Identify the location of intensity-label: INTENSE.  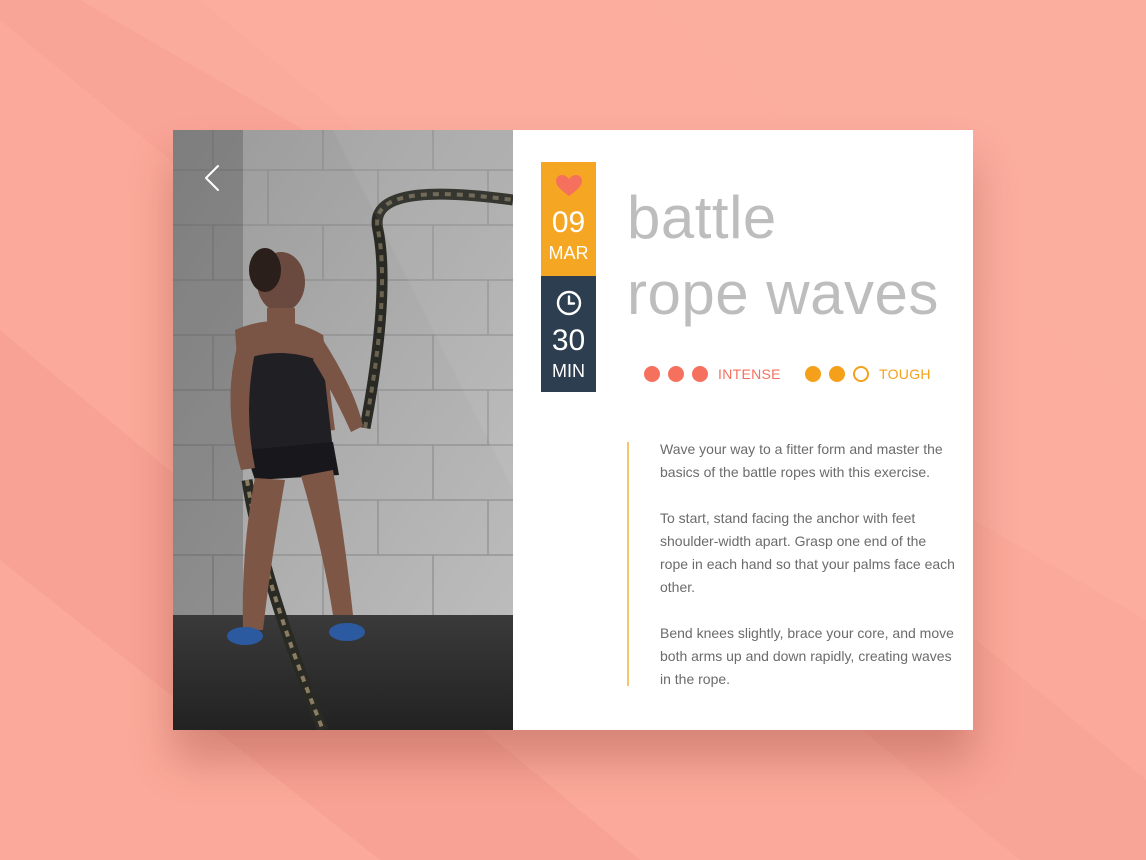
(749, 374).